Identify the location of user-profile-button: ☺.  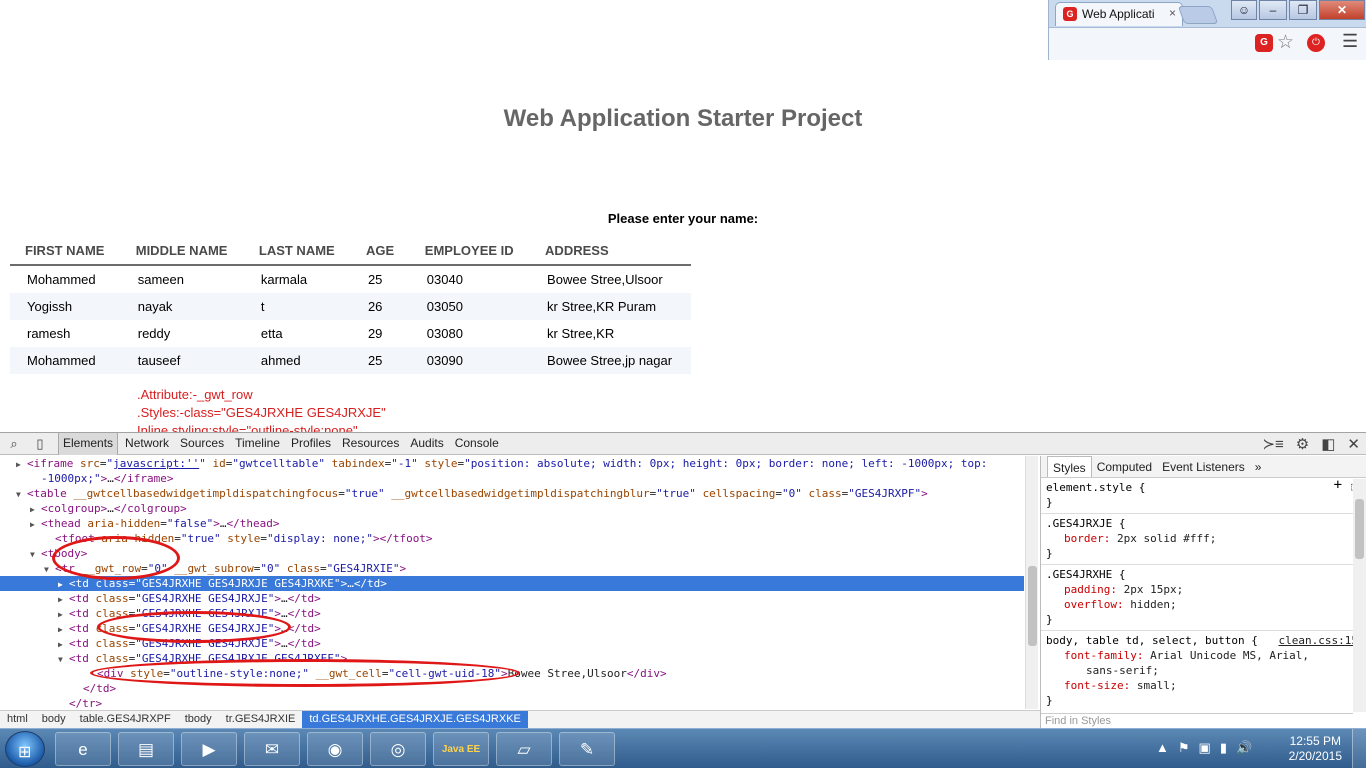
(1244, 10).